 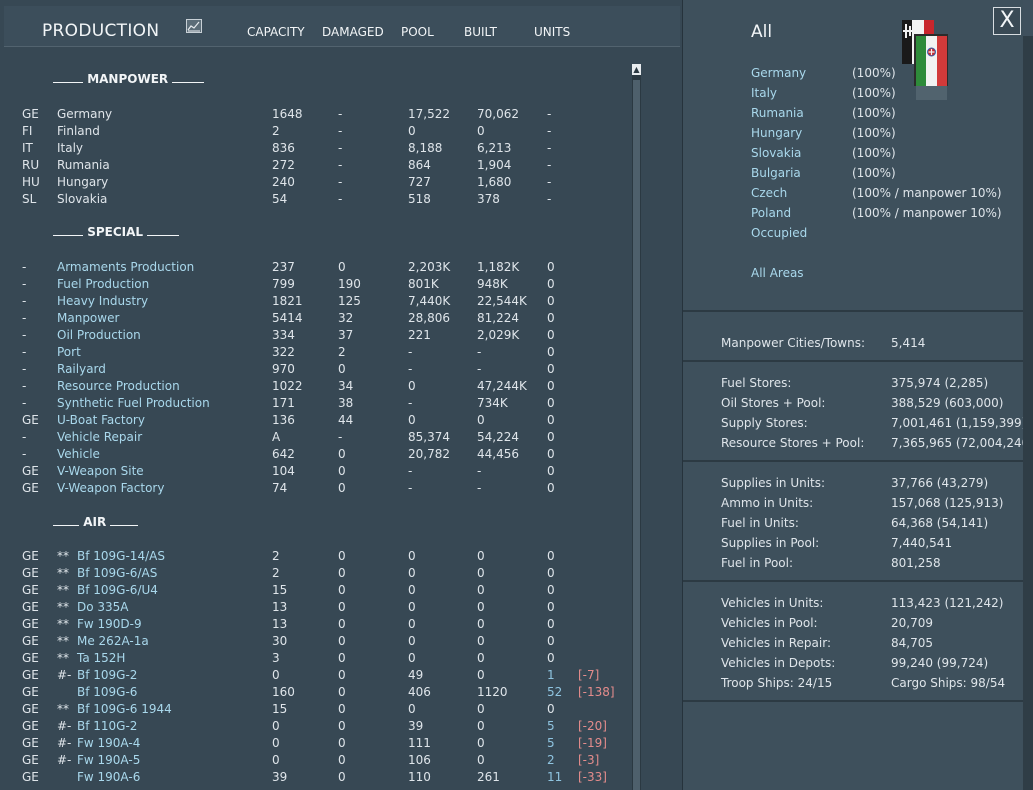 What do you see at coordinates (315, 659) in the screenshot?
I see `table-row: GE ** Ta 152H 3 0 0 0 0` at bounding box center [315, 659].